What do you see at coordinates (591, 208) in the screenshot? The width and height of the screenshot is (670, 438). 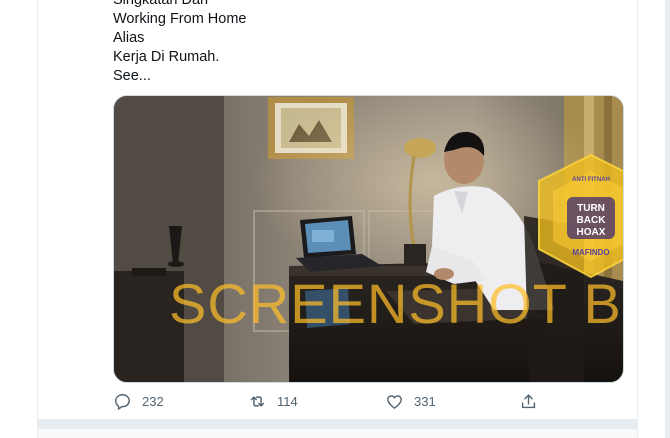 I see `badge-center-text: TURN` at bounding box center [591, 208].